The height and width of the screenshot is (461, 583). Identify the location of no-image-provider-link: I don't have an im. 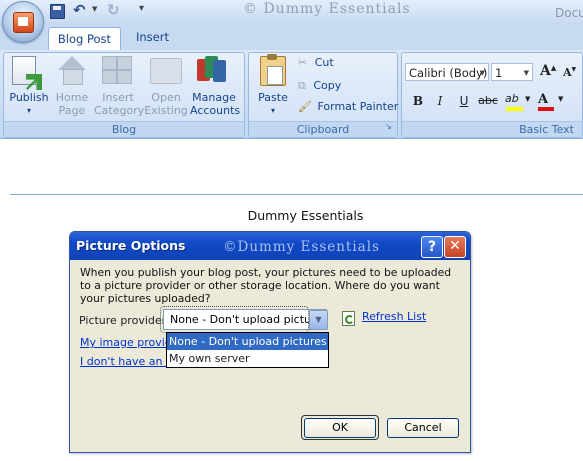
(130, 361).